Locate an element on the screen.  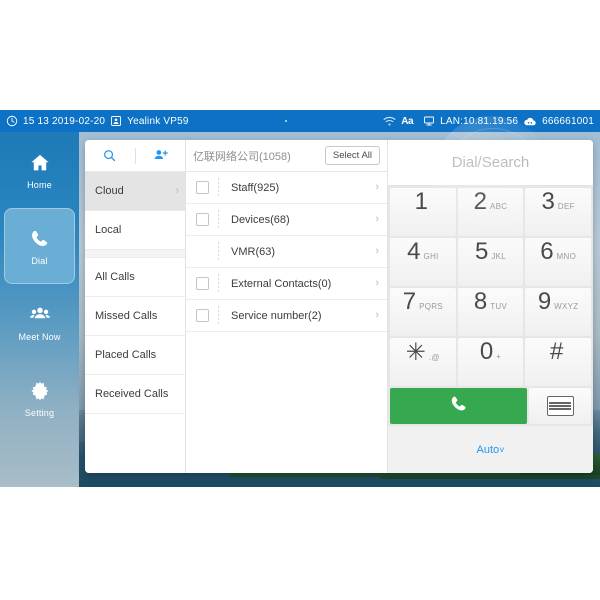
gear-icon is located at coordinates (40, 391).